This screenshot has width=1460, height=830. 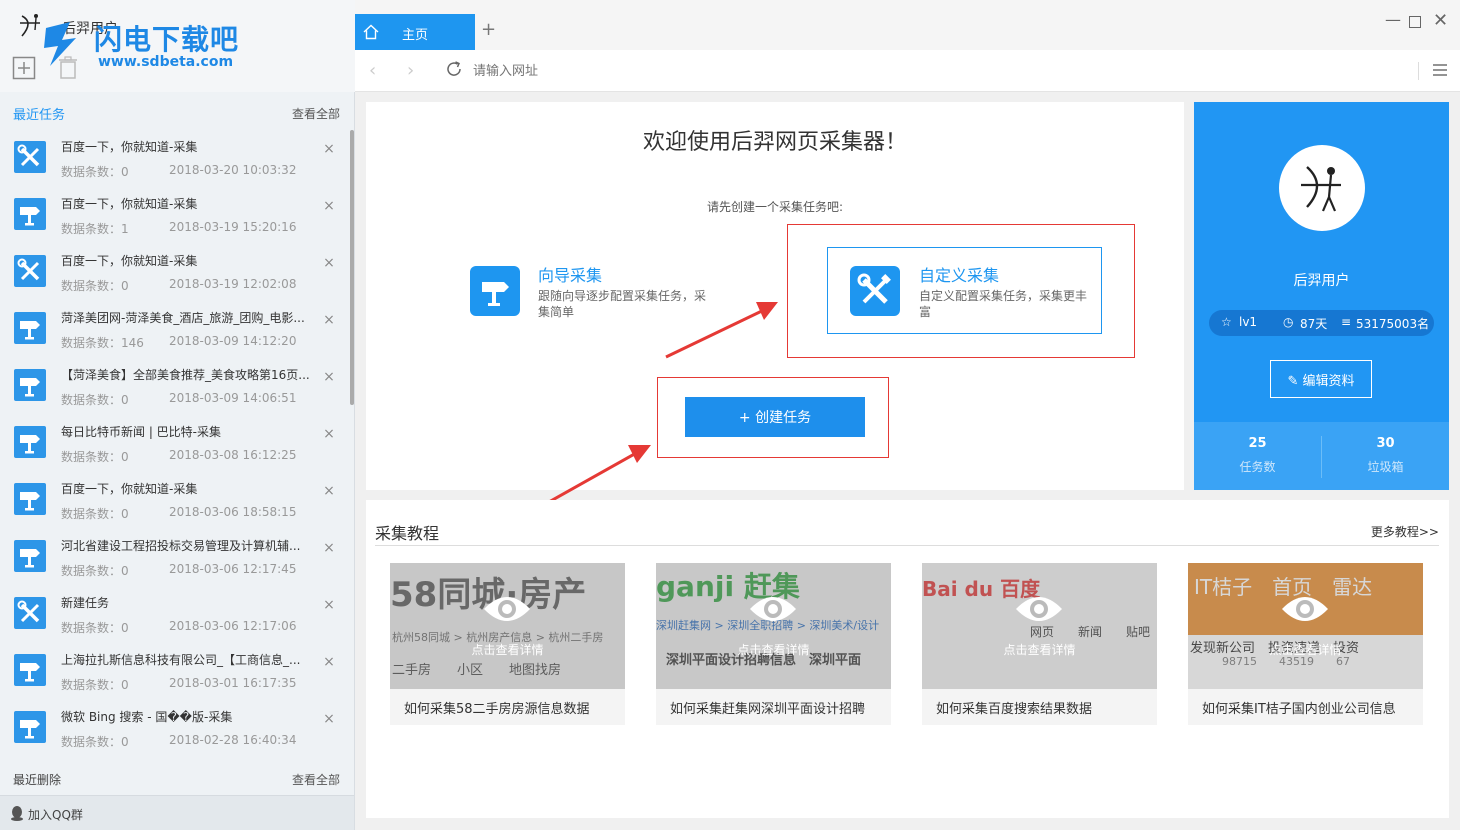 What do you see at coordinates (1405, 531) in the screenshot?
I see `more-tutorials-link: 更多教程>>` at bounding box center [1405, 531].